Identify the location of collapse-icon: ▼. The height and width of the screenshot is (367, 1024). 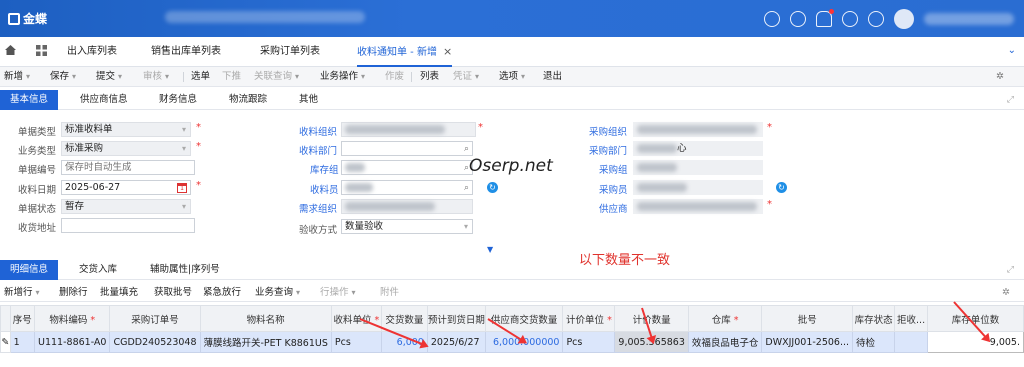
(490, 249).